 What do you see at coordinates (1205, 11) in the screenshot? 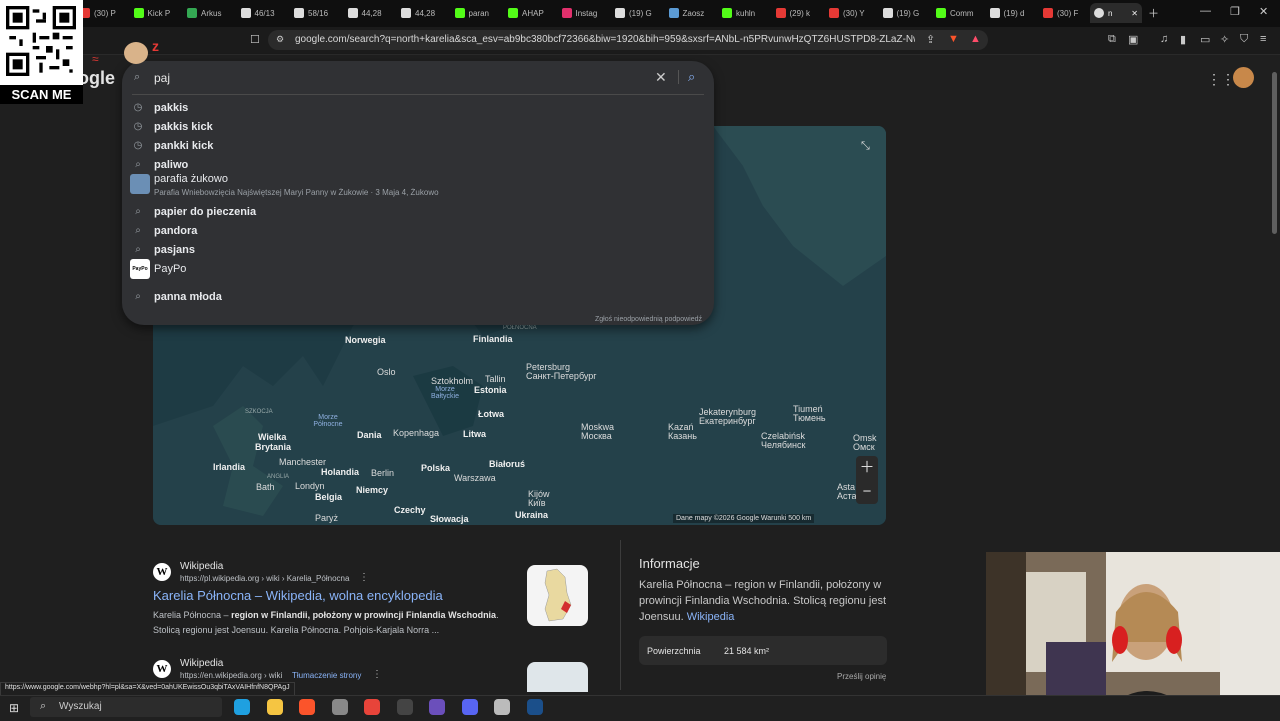
I see `minimize-icon: —` at bounding box center [1205, 11].